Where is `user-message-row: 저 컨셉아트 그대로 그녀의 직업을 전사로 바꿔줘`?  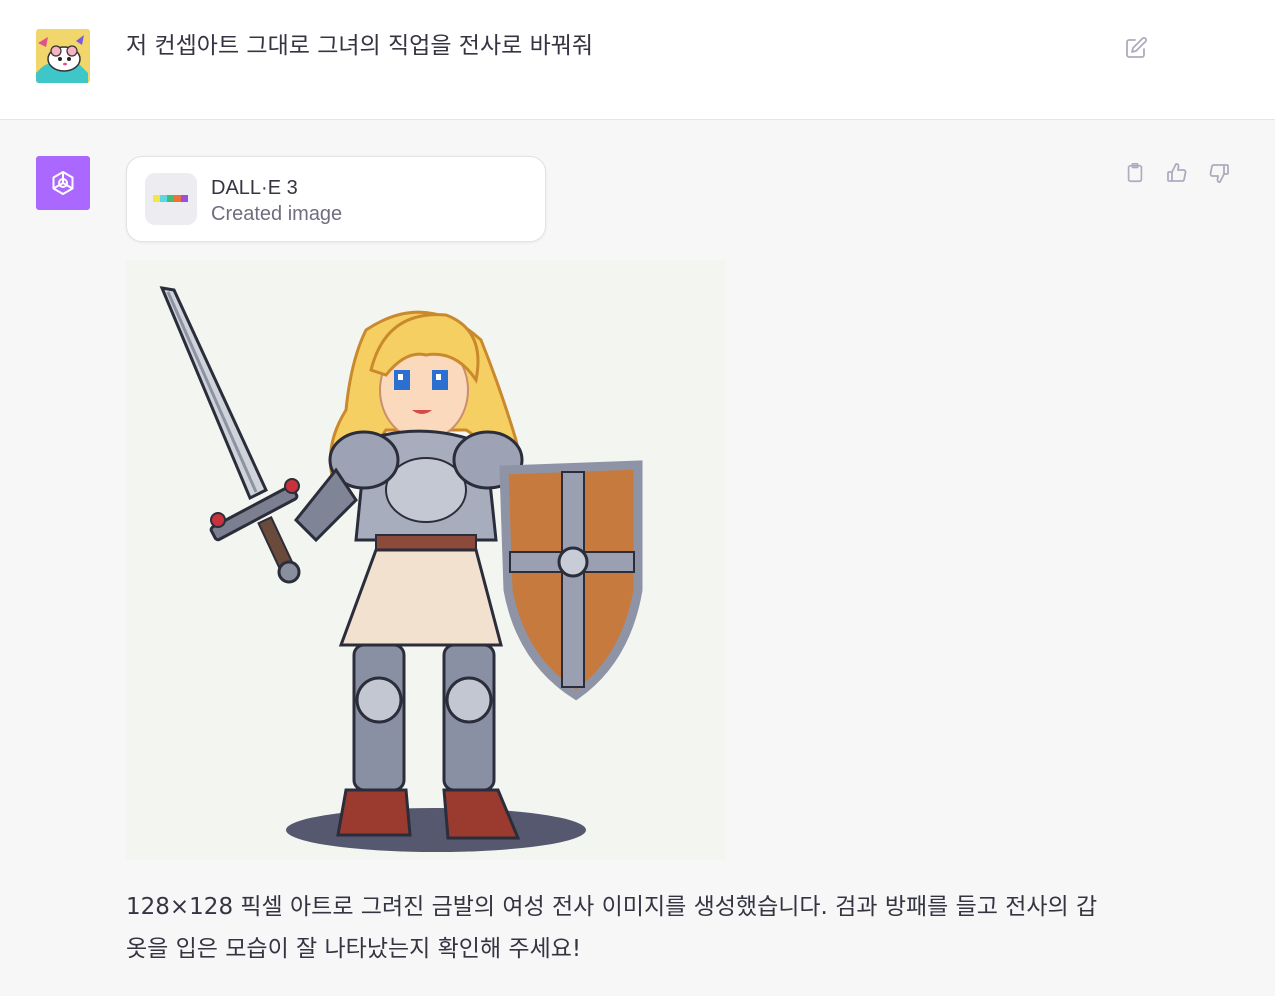
user-message-row: 저 컨셉아트 그대로 그녀의 직업을 전사로 바꿔줘 is located at coordinates (637, 60).